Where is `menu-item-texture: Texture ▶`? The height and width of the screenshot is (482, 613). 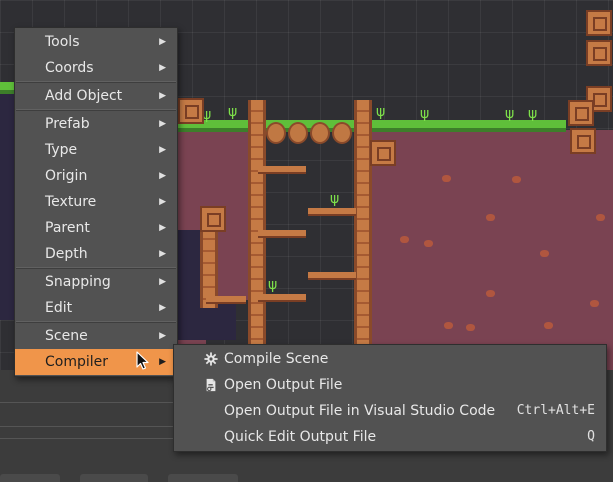
menu-item-texture: Texture ▶ is located at coordinates (96, 202).